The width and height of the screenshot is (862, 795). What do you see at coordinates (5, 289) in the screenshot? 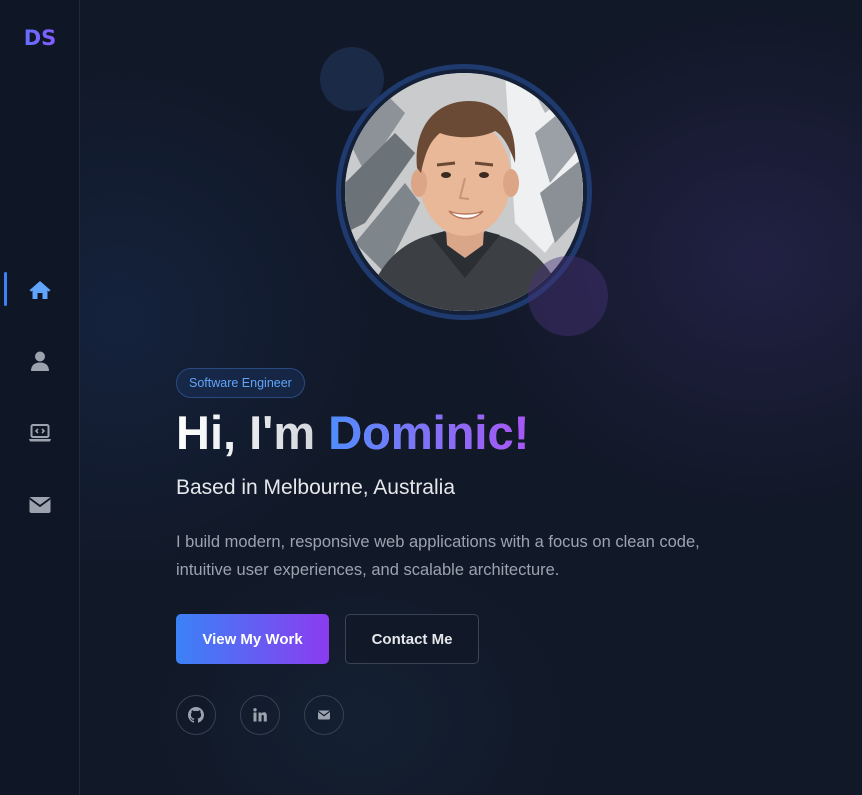
I see `active-indicator` at bounding box center [5, 289].